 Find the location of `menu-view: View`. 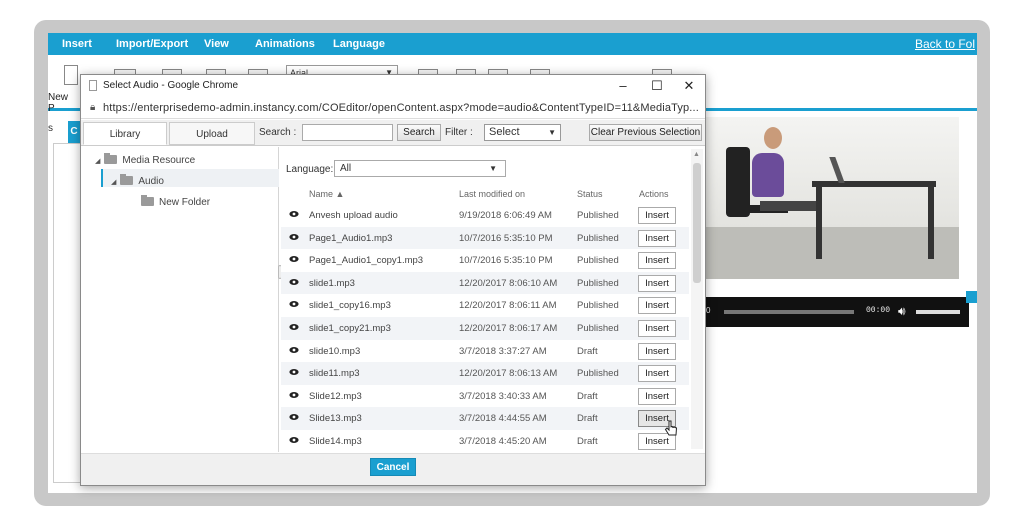

menu-view: View is located at coordinates (216, 44).